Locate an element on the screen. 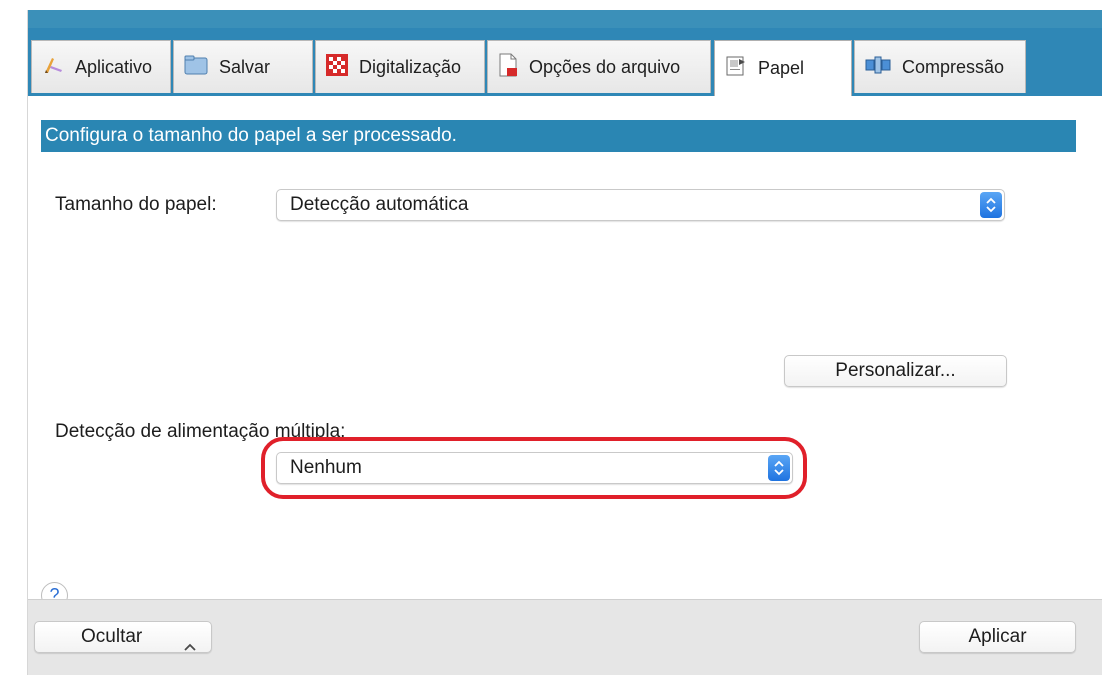 This screenshot has width=1102, height=675. tab-salvar-label: Salvar is located at coordinates (245, 66).